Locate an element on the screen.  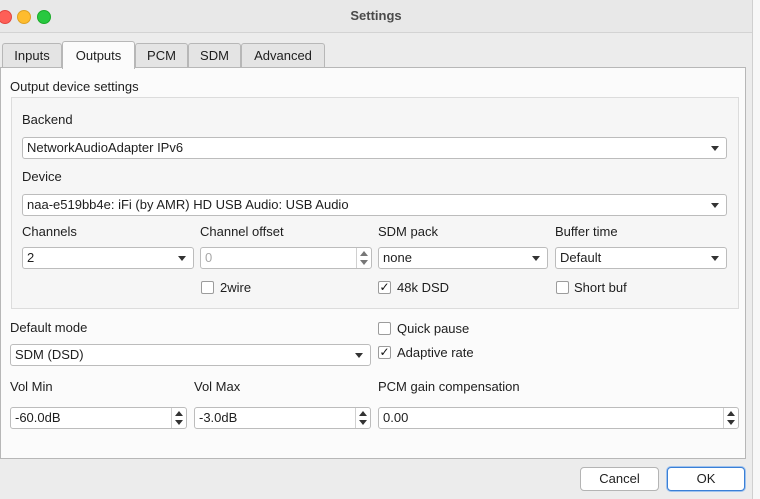
window-title: Settings is located at coordinates (376, 15).